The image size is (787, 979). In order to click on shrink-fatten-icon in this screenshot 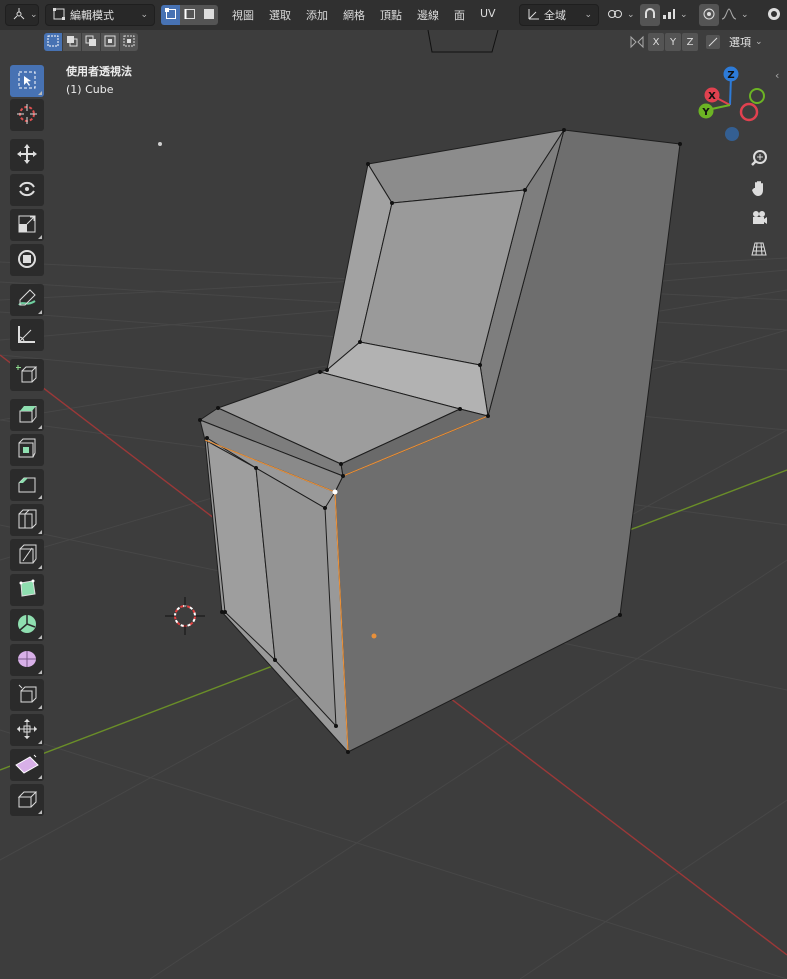, I will do `click(27, 730)`.